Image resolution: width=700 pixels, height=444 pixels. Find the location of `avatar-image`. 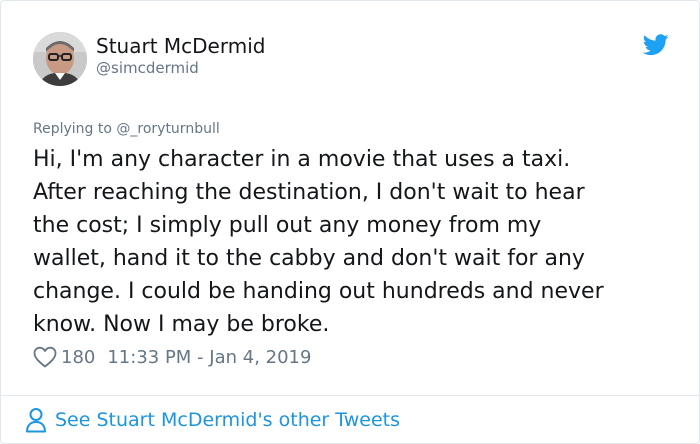

avatar-image is located at coordinates (60, 59).